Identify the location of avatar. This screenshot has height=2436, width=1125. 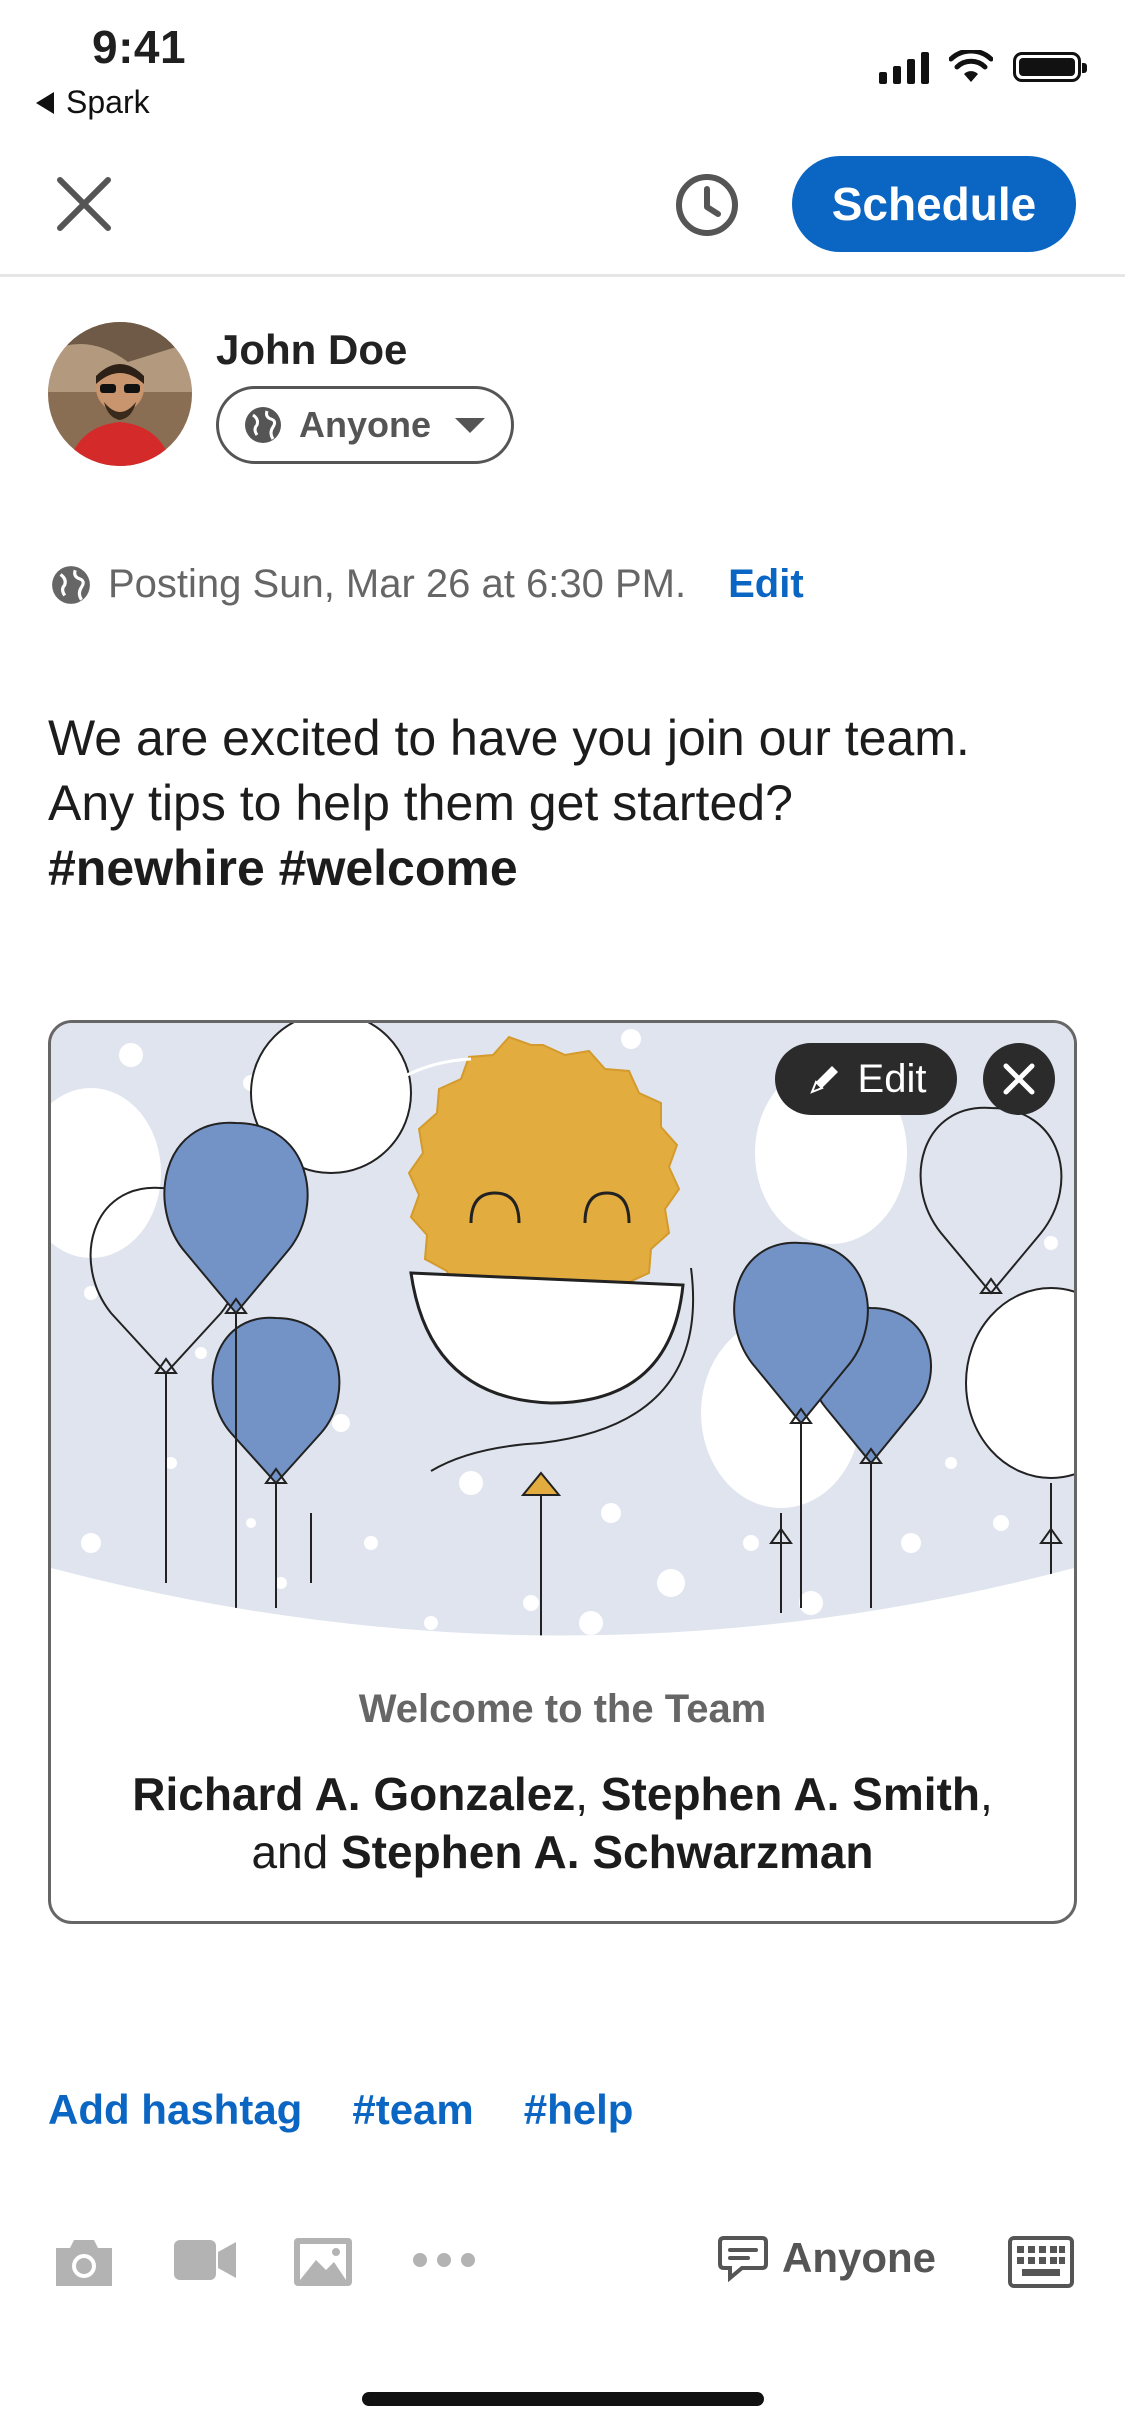
(120, 394).